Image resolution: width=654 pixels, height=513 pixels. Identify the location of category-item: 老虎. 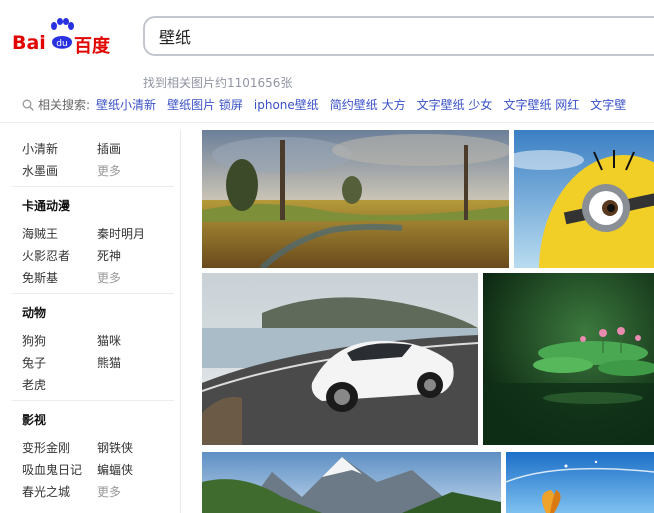
(34, 384).